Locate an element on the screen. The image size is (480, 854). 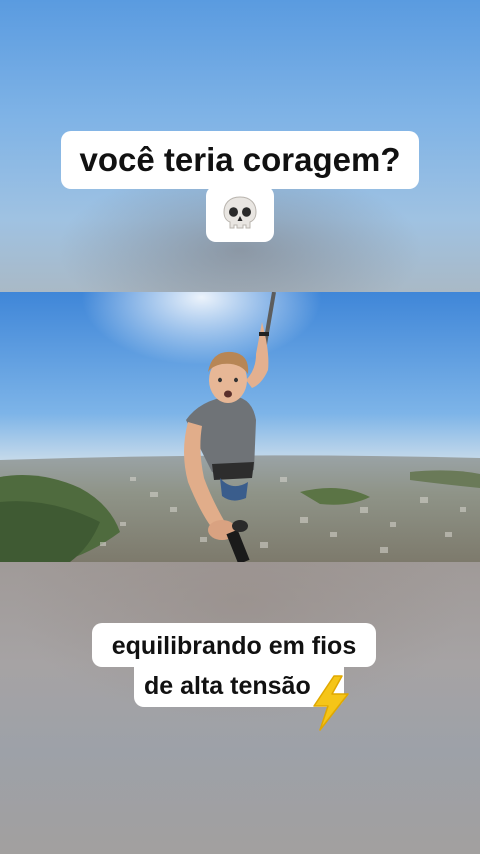
caption-bottom-line1: equilibrando em fios is located at coordinates (234, 645).